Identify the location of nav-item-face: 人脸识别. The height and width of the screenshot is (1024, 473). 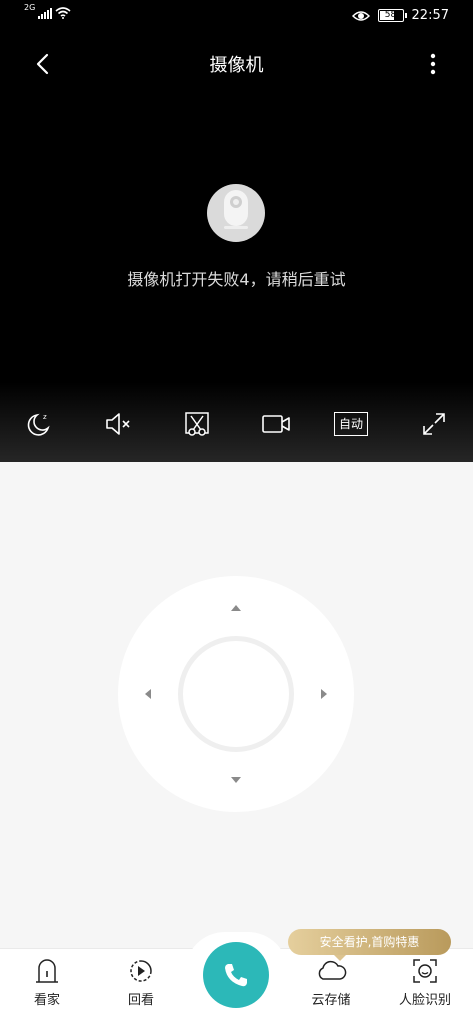
(425, 982).